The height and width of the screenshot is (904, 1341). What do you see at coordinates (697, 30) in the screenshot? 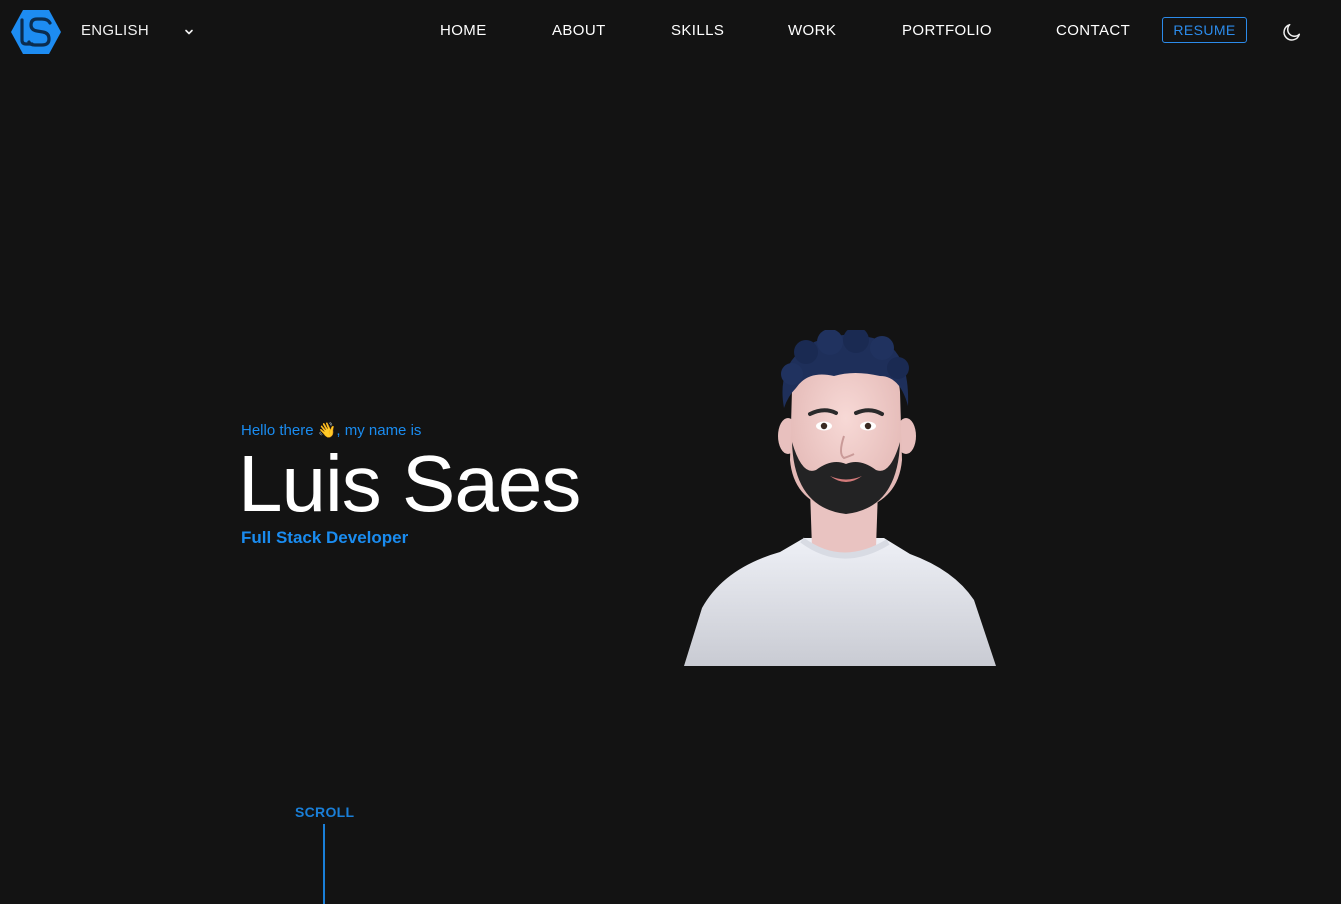
I see `nav-skills: SKILLS` at bounding box center [697, 30].